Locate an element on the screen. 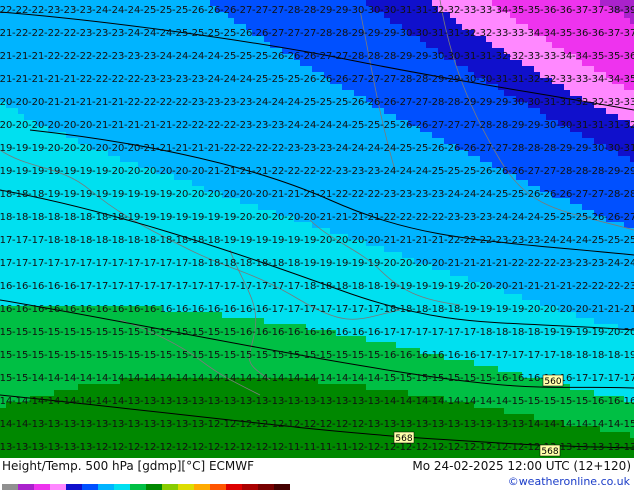  temperature-value: -39 is located at coordinates (627, 10).